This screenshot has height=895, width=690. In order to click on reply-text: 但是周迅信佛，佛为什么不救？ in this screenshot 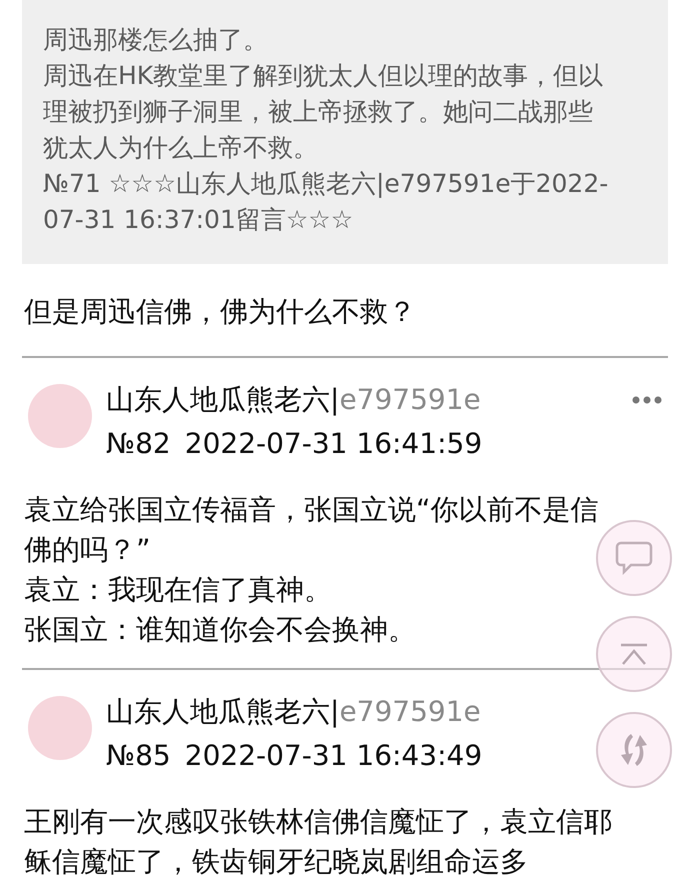, I will do `click(220, 312)`.